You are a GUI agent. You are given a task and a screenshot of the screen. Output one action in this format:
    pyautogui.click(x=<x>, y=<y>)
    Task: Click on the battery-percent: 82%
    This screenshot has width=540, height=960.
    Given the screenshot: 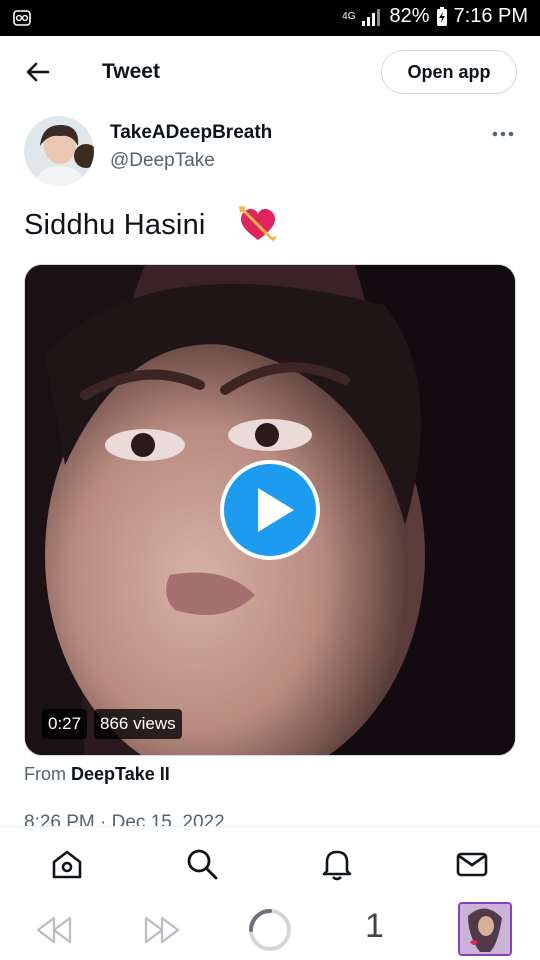 What is the action you would take?
    pyautogui.click(x=409, y=16)
    